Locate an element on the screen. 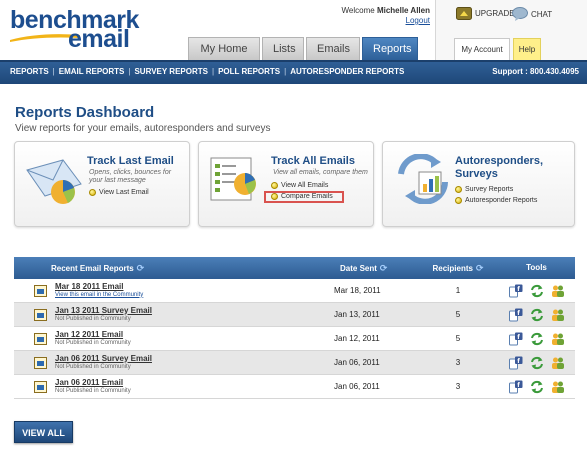  tab-reports: Reports is located at coordinates (390, 48).